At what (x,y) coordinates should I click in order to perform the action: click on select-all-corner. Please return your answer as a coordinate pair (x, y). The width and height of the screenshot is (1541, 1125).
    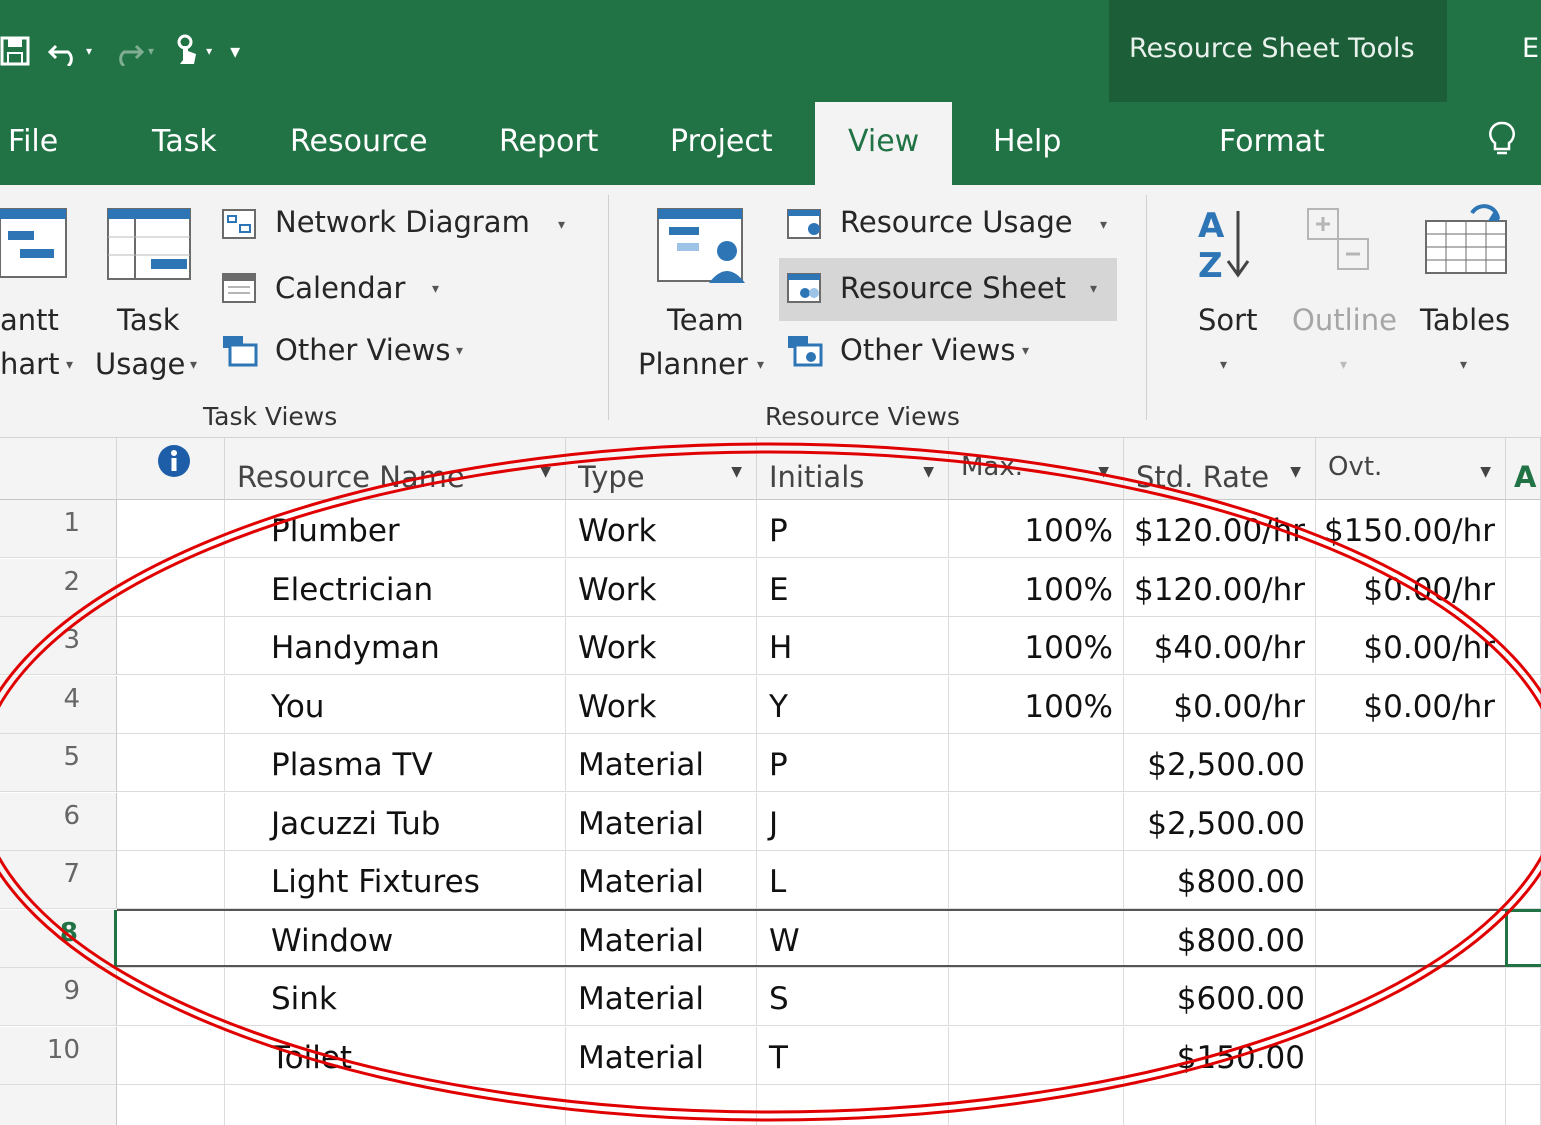
    Looking at the image, I should click on (58, 469).